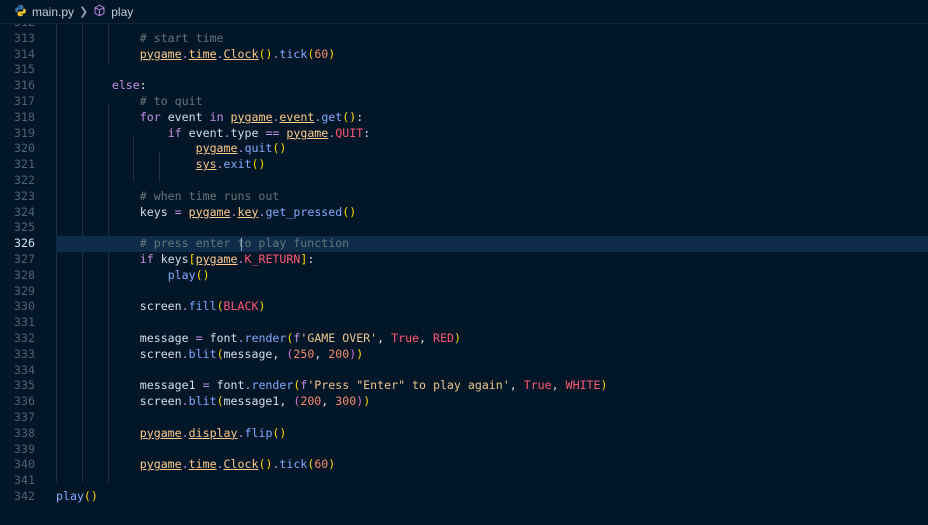  I want to click on code-line: 320 pygame.quit(), so click(464, 149).